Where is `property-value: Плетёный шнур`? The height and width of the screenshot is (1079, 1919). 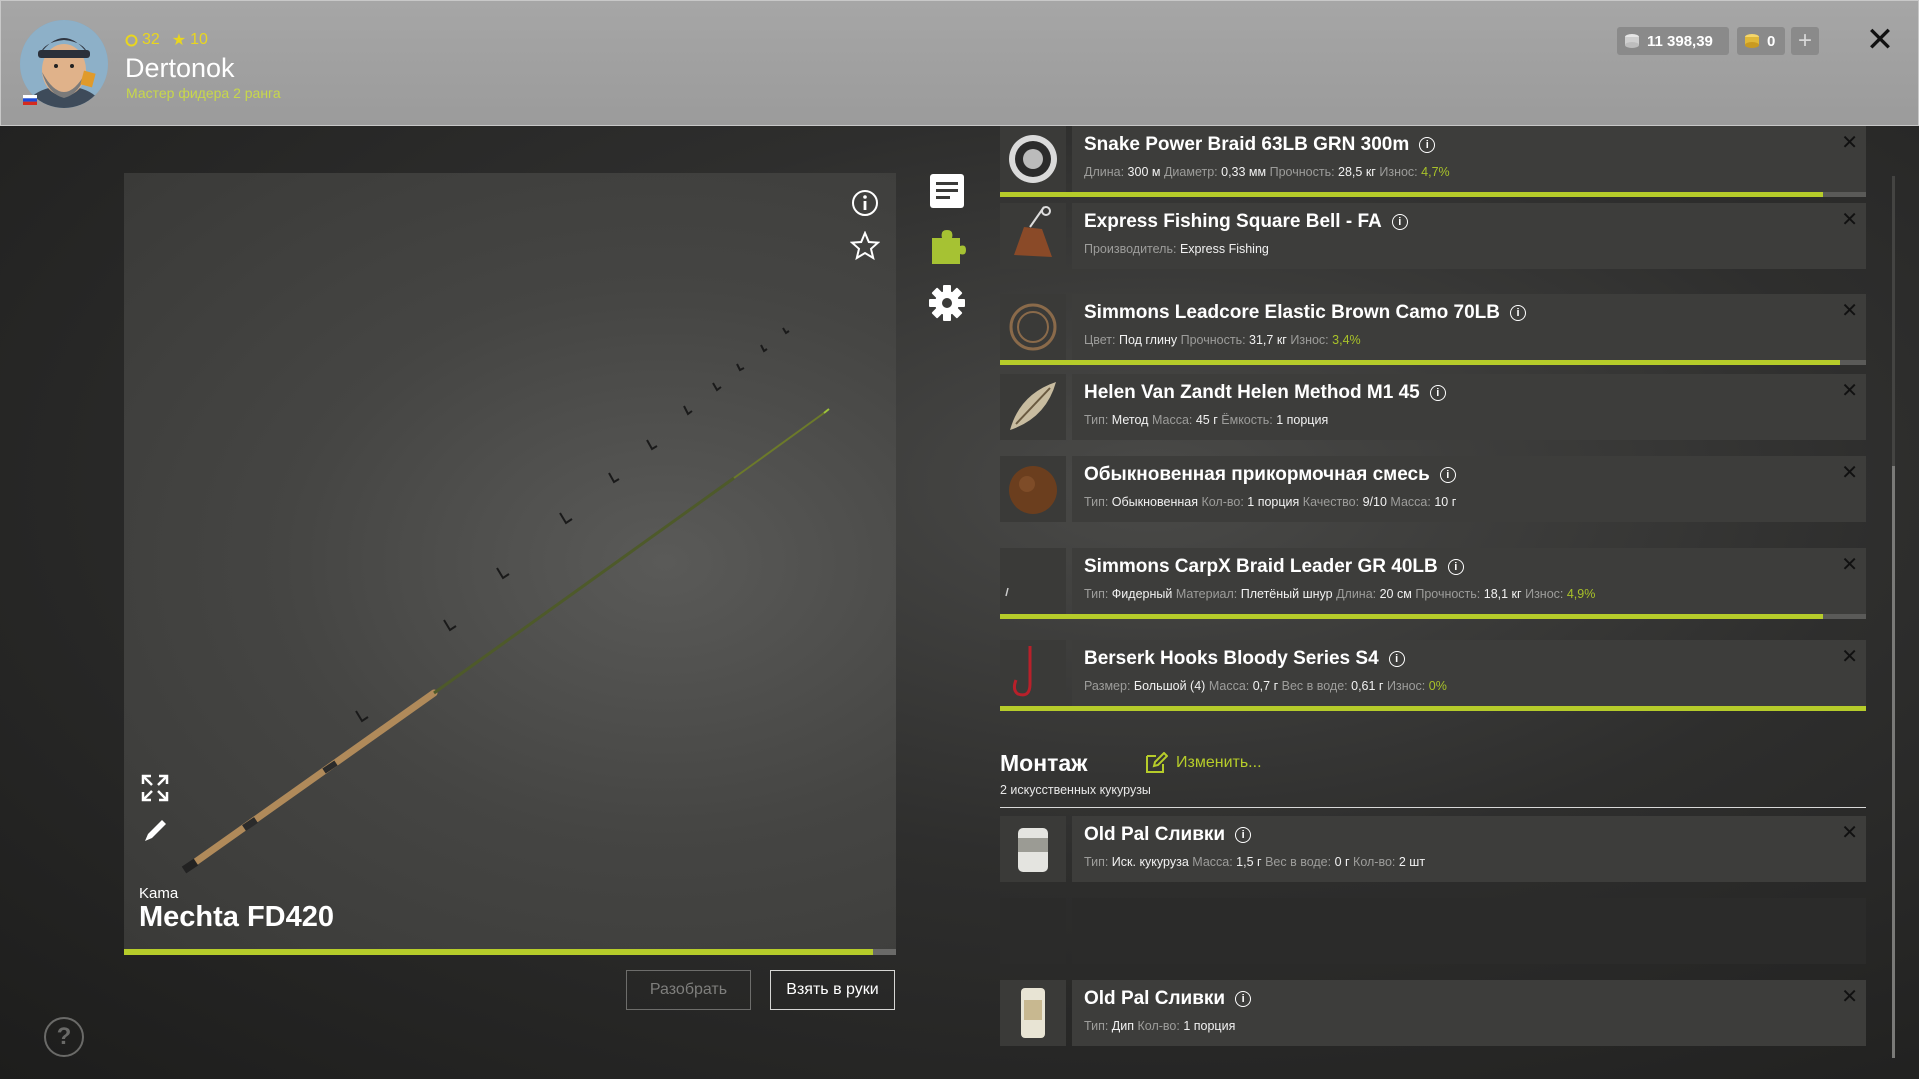 property-value: Плетёный шнур is located at coordinates (1286, 594).